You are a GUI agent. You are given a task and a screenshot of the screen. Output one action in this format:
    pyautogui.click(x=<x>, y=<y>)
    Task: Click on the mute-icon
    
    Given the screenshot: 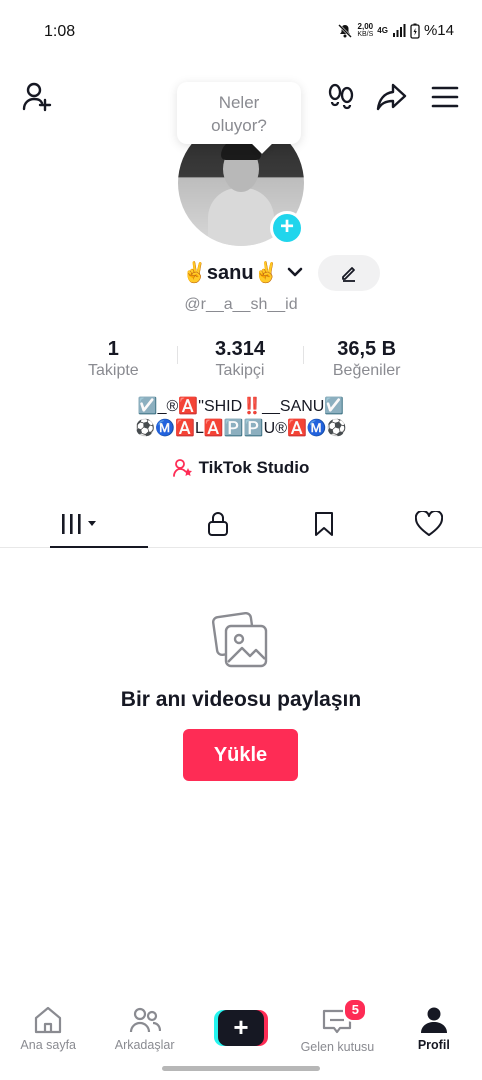 What is the action you would take?
    pyautogui.click(x=345, y=30)
    